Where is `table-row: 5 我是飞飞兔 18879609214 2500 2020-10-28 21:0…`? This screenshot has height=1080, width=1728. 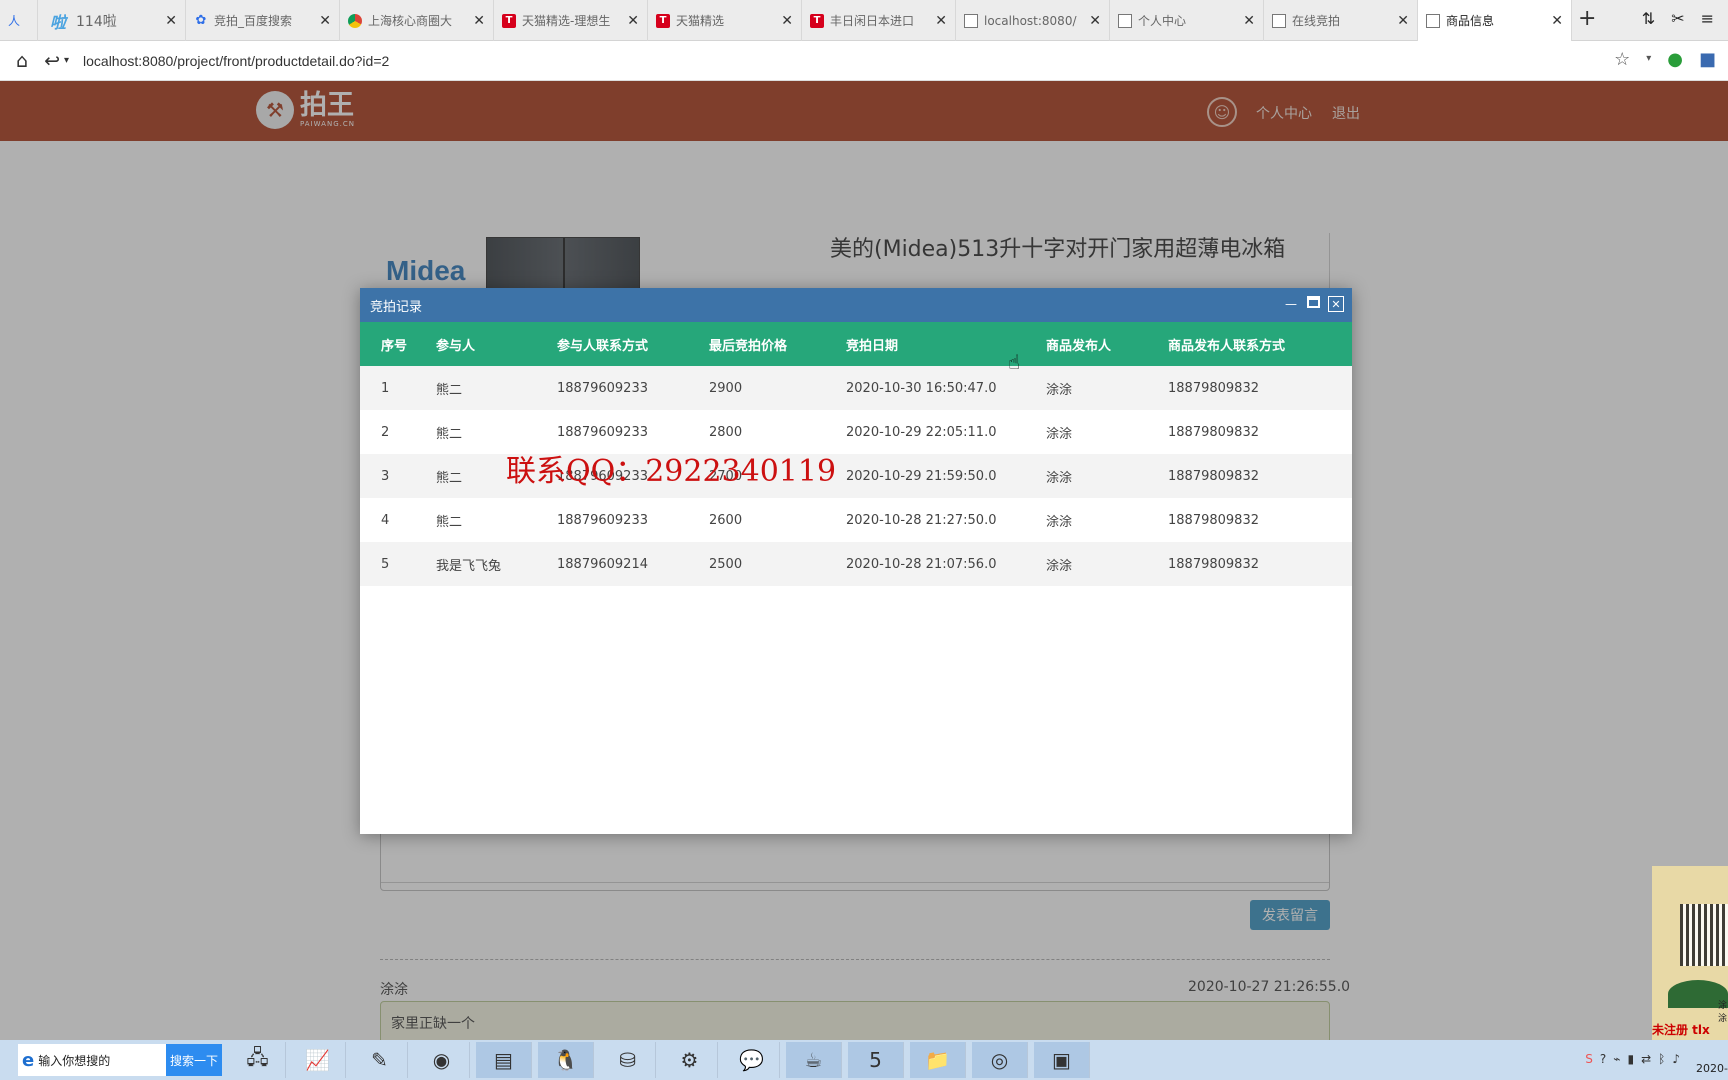
table-row: 5 我是飞飞兔 18879609214 2500 2020-10-28 21:0… is located at coordinates (856, 564).